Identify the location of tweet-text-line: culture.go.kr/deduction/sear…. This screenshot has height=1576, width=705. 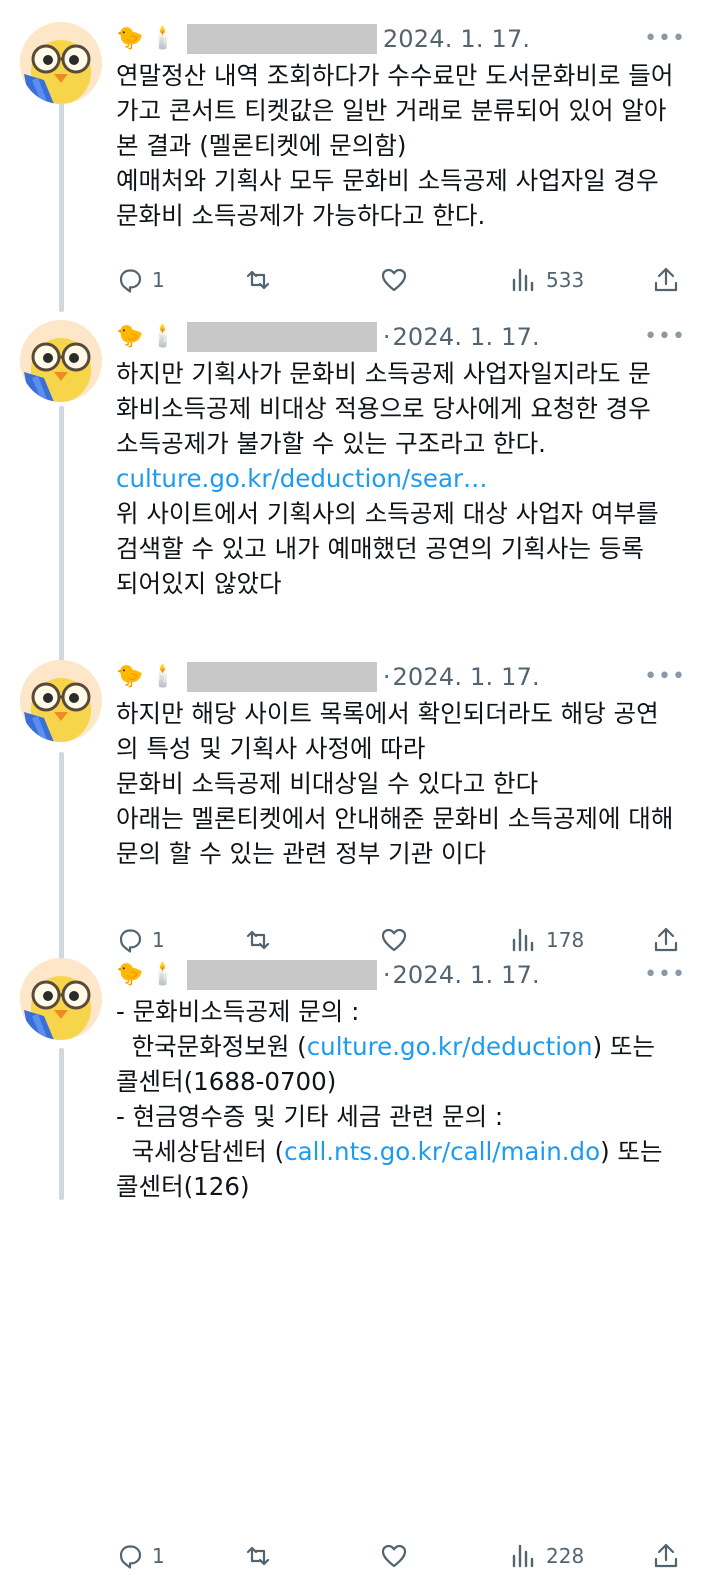
(403, 478).